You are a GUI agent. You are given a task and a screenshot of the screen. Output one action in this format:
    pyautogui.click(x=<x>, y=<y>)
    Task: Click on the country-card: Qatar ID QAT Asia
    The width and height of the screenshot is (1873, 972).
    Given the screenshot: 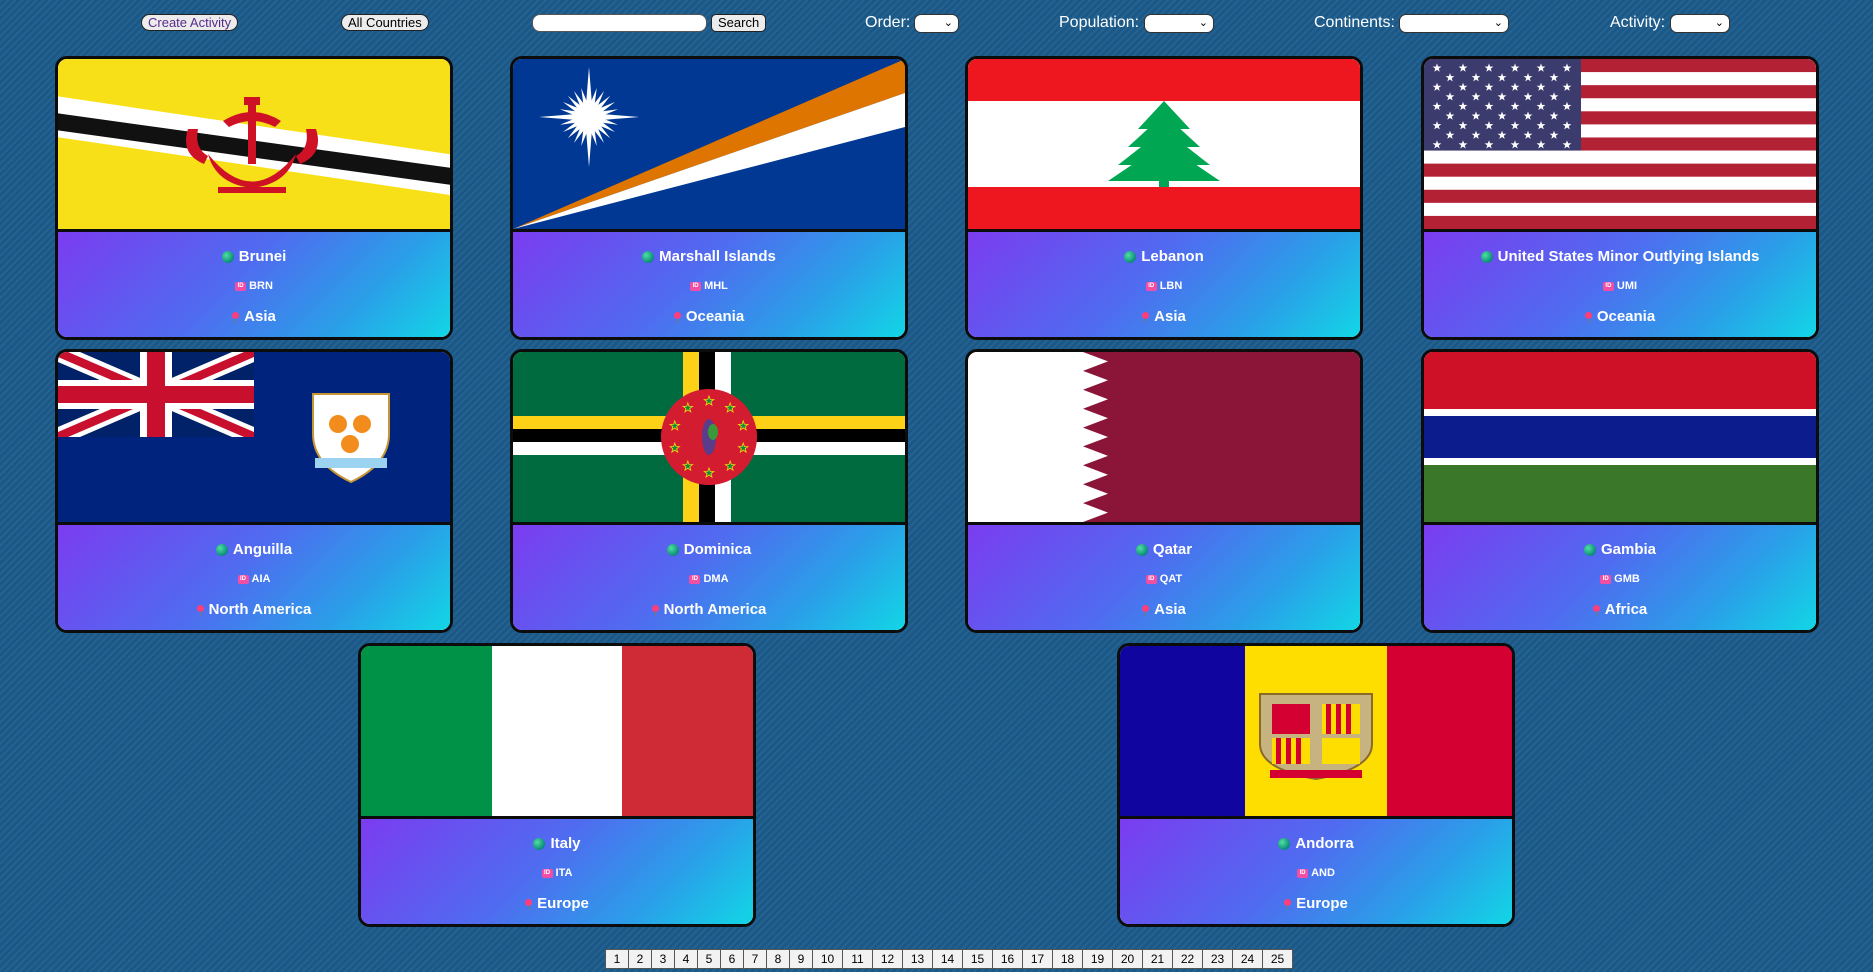 What is the action you would take?
    pyautogui.click(x=1164, y=491)
    